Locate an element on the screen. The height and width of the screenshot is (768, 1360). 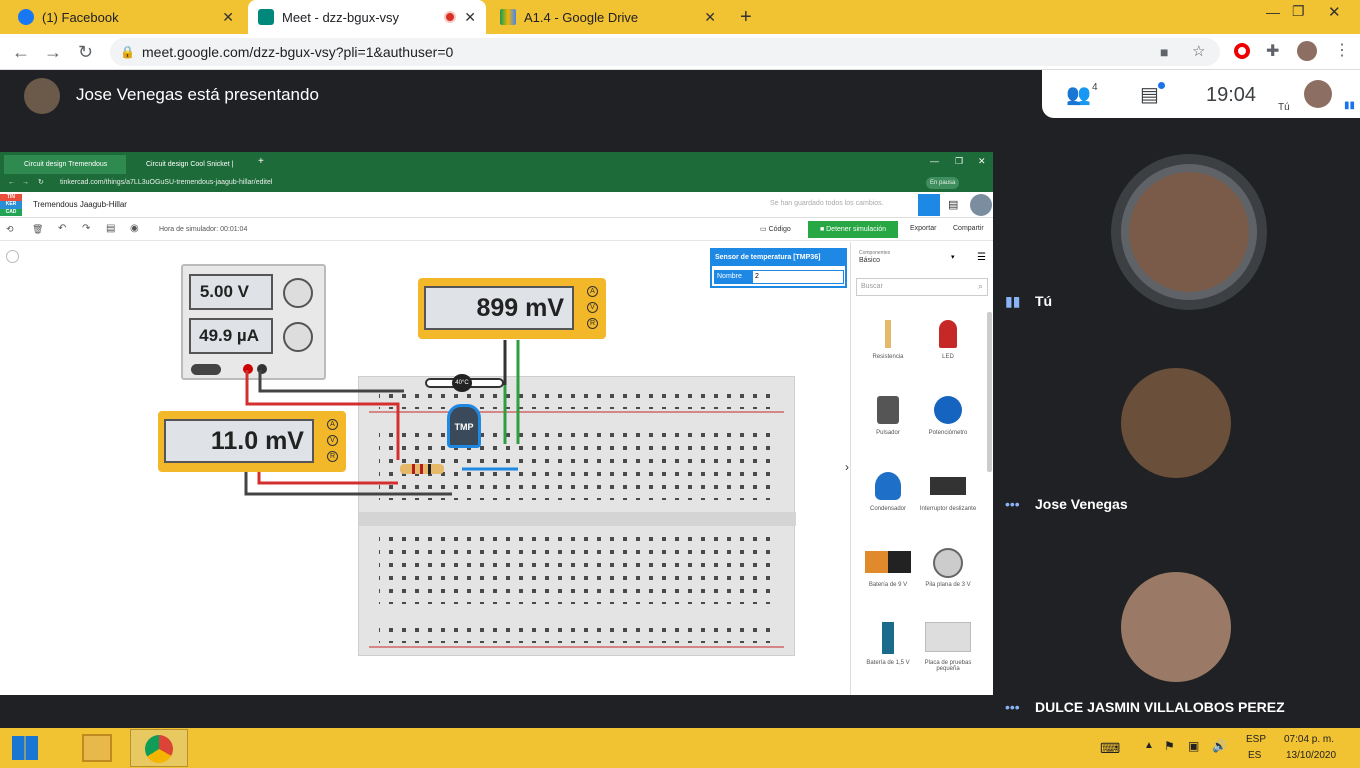
temperature-reading: 40°C is located at coordinates (462, 383).